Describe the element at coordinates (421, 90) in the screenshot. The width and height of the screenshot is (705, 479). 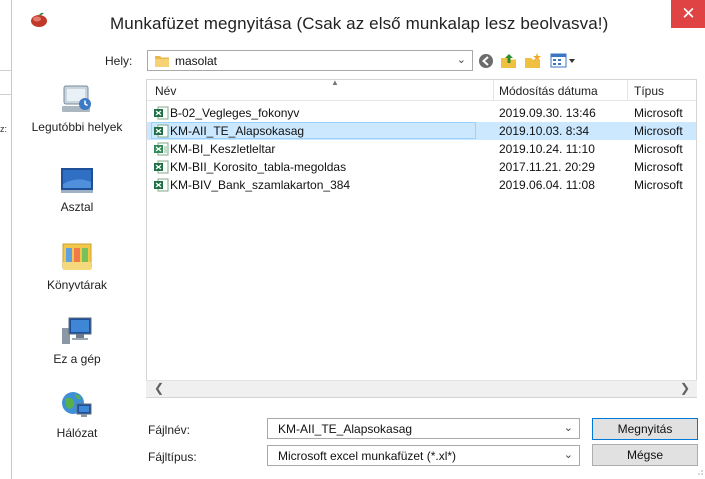
I see `file-list-header: ▲ Név Módosítás dátuma Típus` at that location.